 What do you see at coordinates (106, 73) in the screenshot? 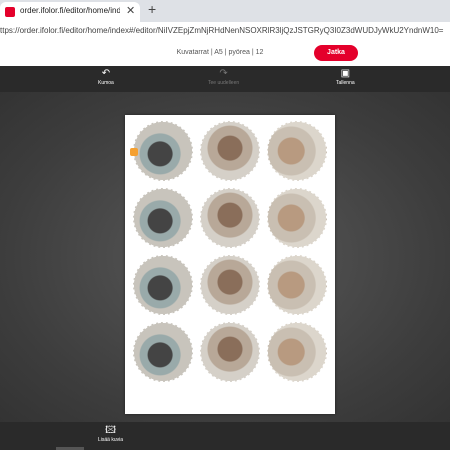
I see `undo-icon: ↶` at bounding box center [106, 73].